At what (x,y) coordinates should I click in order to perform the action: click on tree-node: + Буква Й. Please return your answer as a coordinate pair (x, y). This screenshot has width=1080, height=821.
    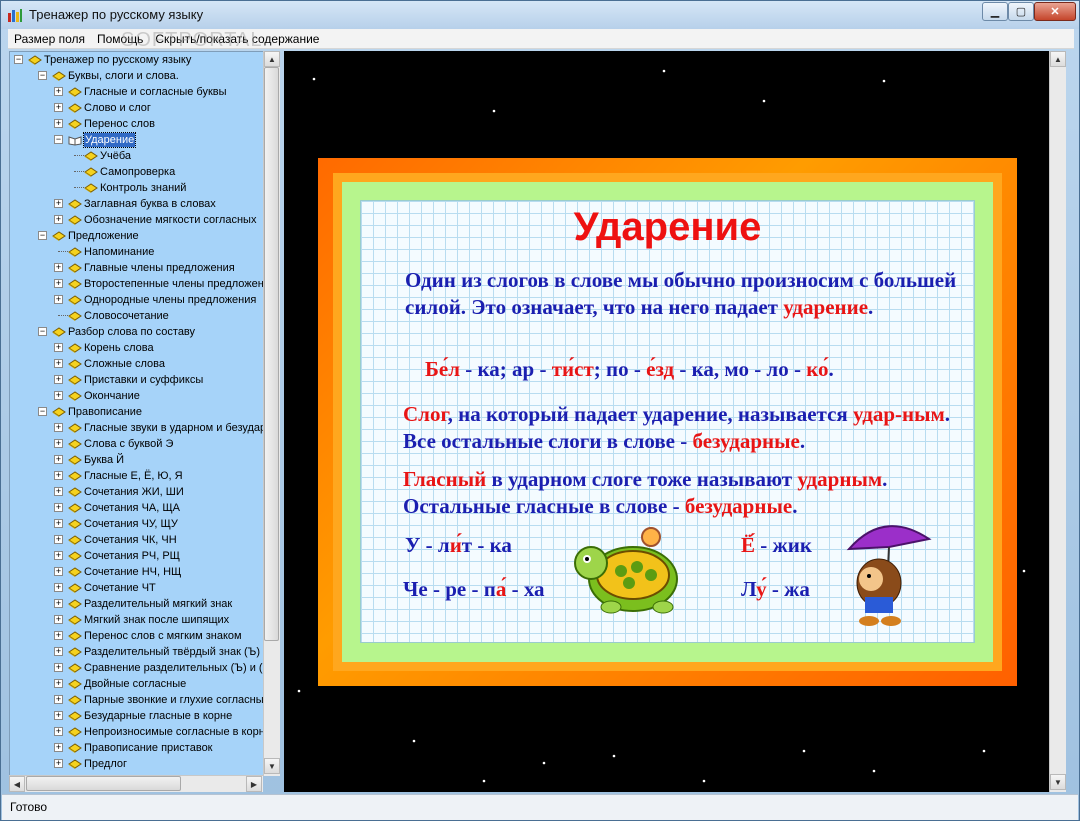
    Looking at the image, I should click on (137, 460).